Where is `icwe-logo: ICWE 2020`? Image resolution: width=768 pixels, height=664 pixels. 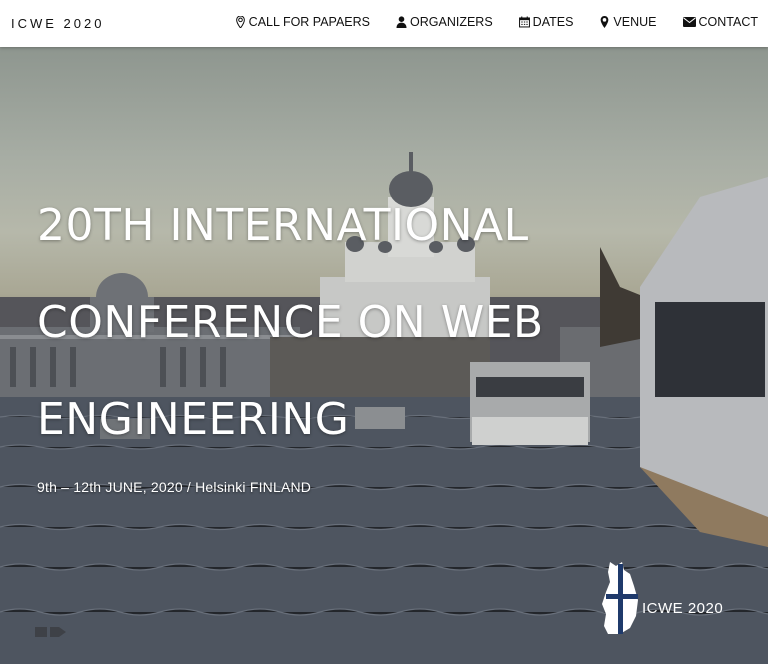
icwe-logo: ICWE 2020 is located at coordinates (661, 598).